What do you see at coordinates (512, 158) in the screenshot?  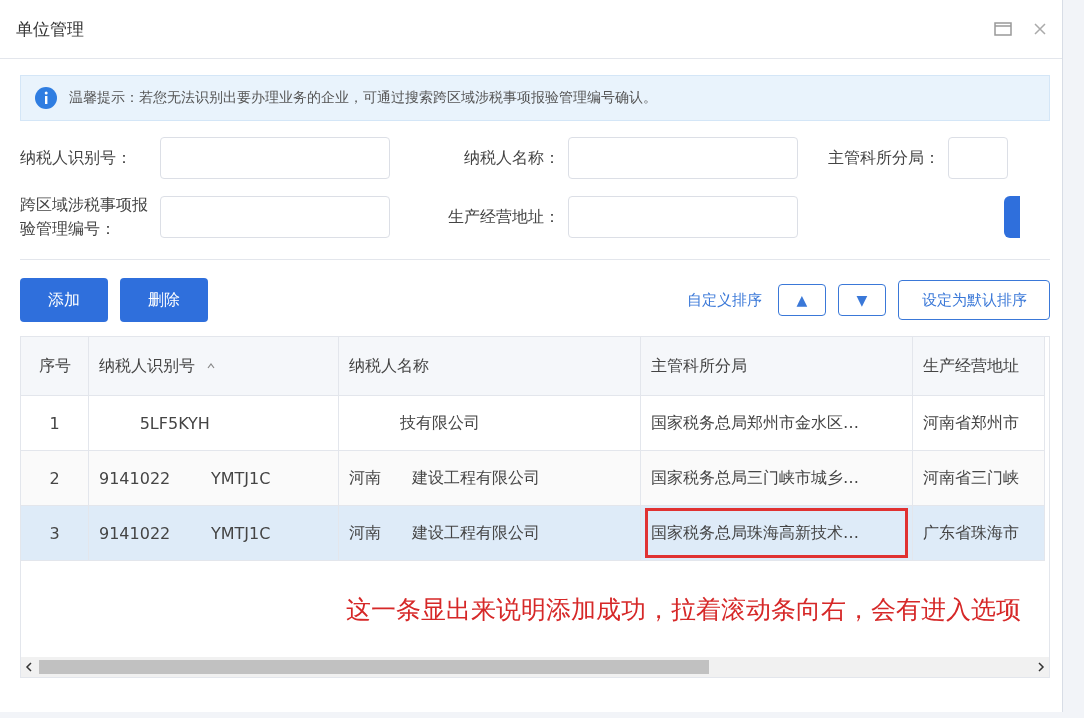 I see `field-label: 纳税人名称：` at bounding box center [512, 158].